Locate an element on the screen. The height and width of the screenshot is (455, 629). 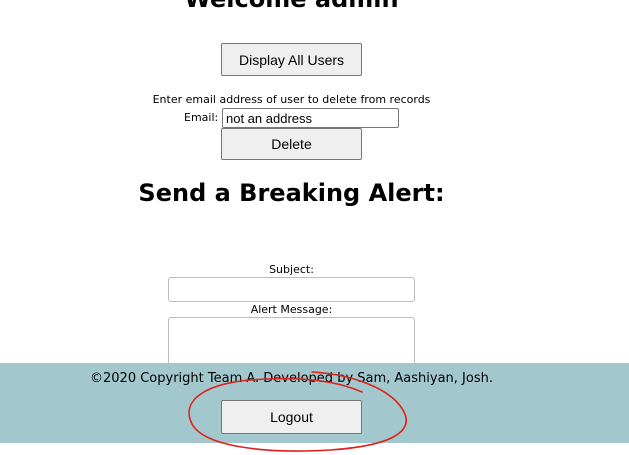
alert-message-label: Alert Message: is located at coordinates (291, 309).